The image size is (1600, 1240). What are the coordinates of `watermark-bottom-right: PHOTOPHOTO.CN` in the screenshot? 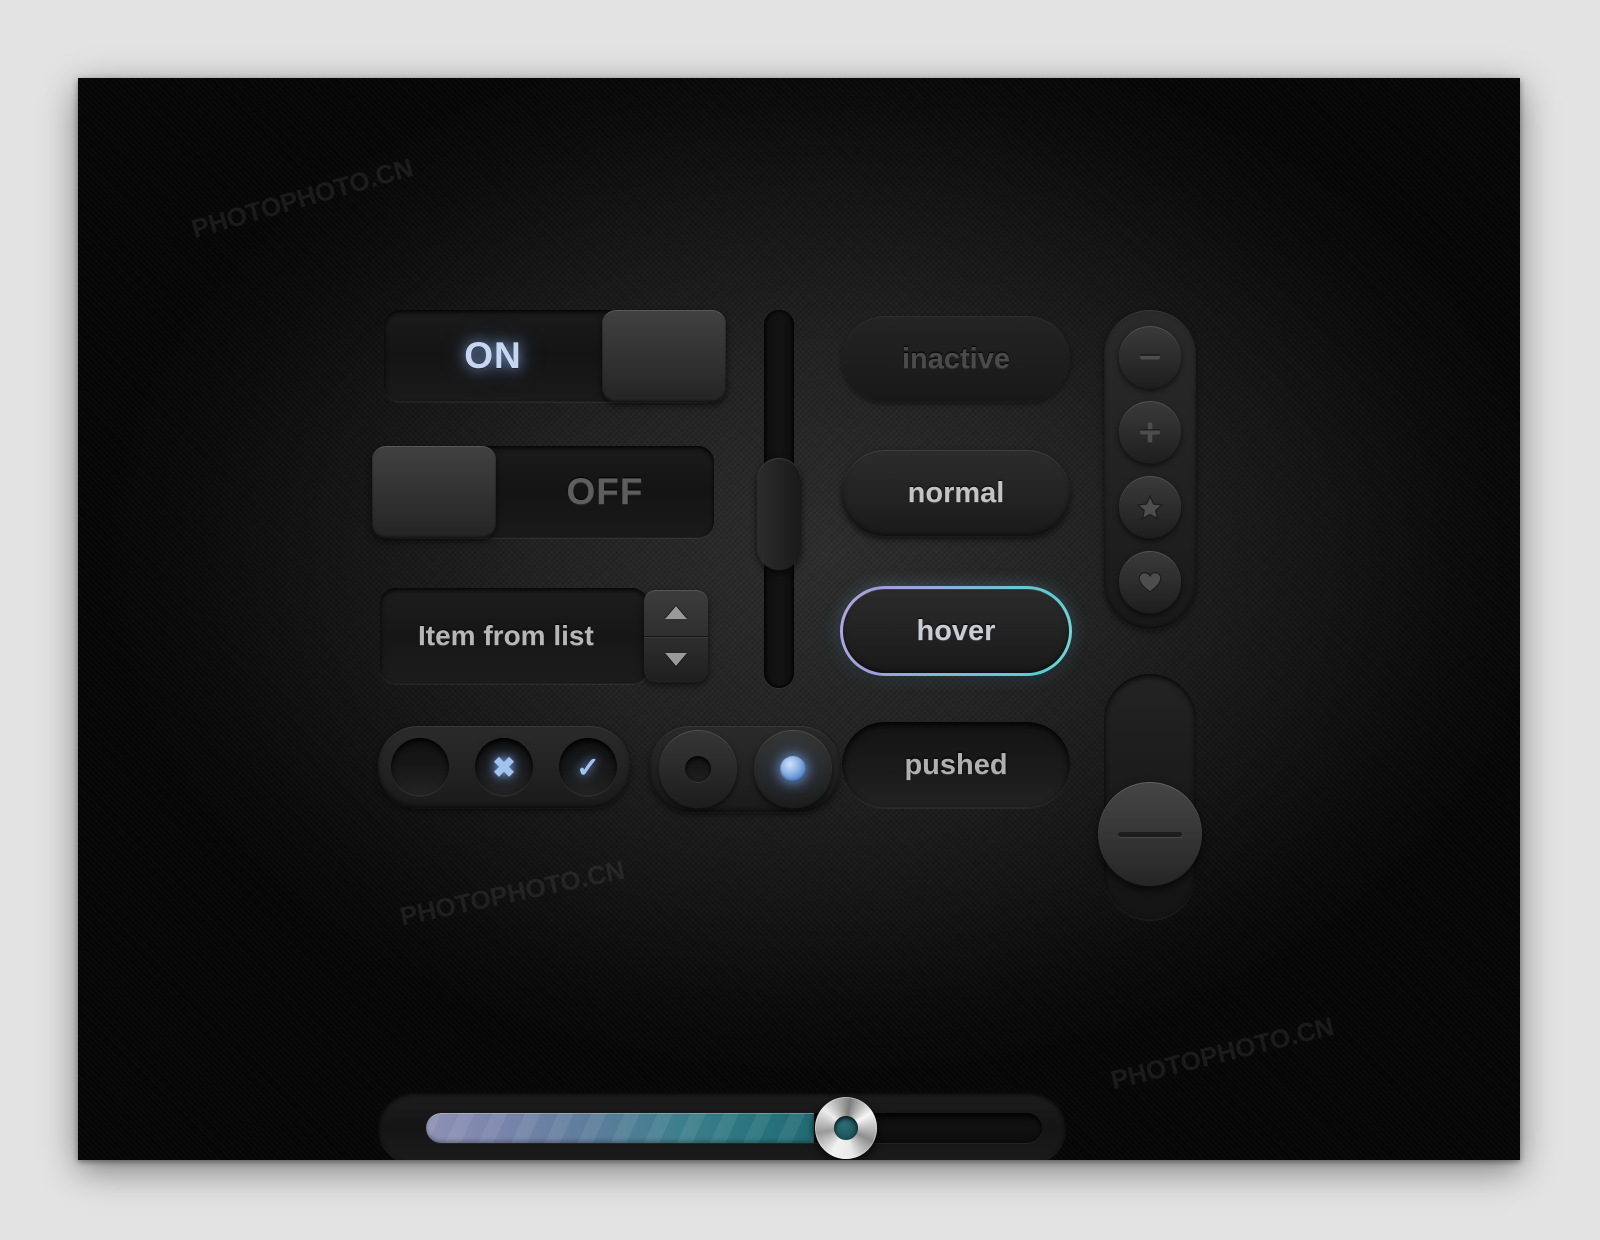 It's located at (1222, 1053).